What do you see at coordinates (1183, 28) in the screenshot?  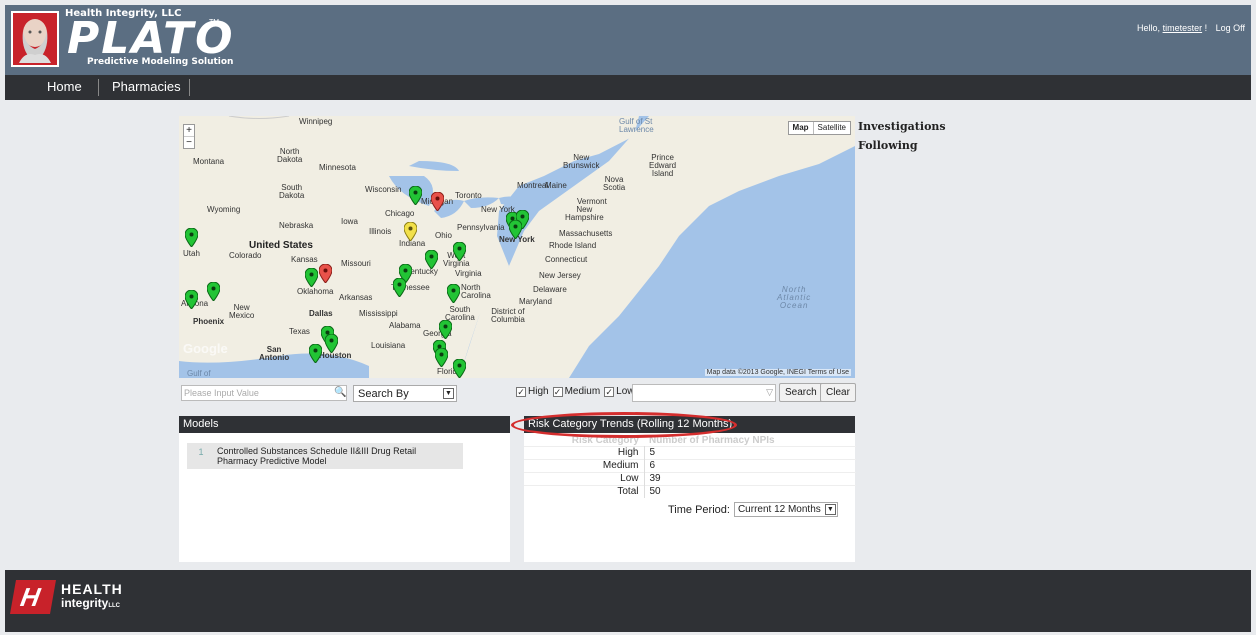 I see `username-link: timetester` at bounding box center [1183, 28].